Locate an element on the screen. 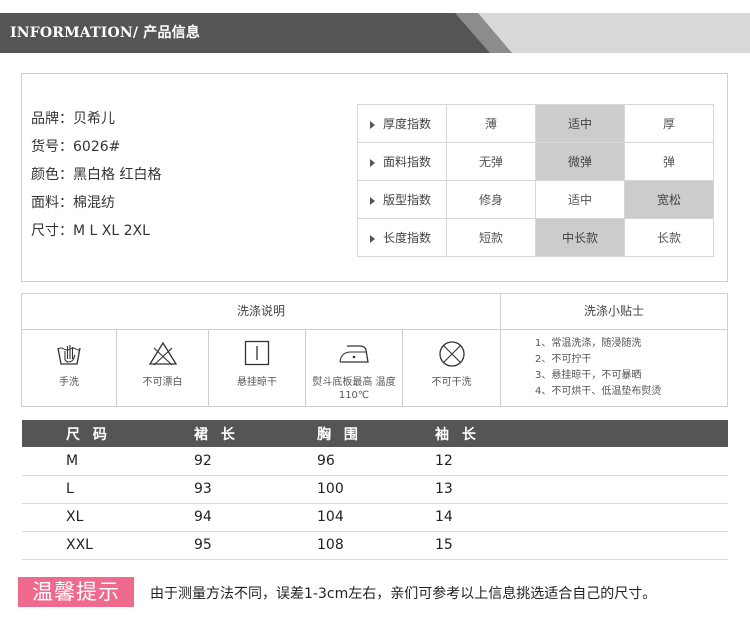 Image resolution: width=750 pixels, height=623 pixels. length-cell: 95 is located at coordinates (202, 545).